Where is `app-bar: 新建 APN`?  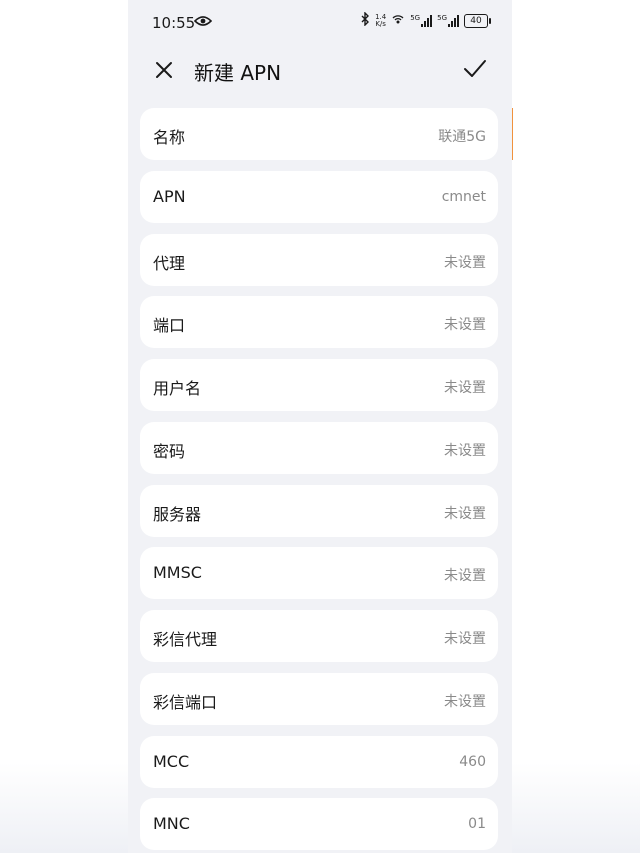 app-bar: 新建 APN is located at coordinates (320, 70).